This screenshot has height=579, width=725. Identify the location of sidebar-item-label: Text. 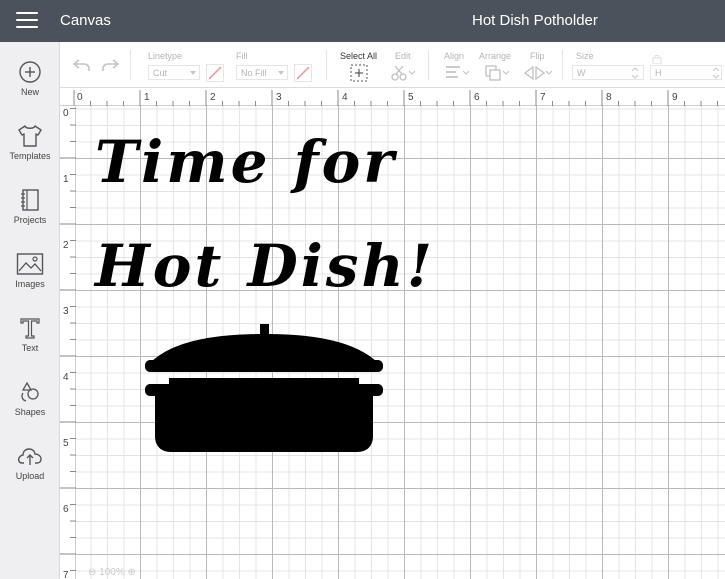
(30, 348).